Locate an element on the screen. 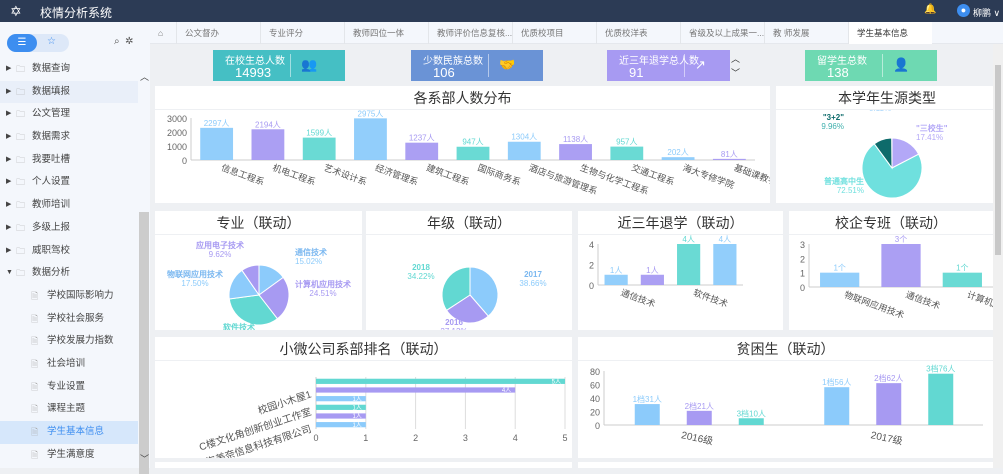 The height and width of the screenshot is (474, 1003). y-tick-label: 2000 is located at coordinates (177, 133).